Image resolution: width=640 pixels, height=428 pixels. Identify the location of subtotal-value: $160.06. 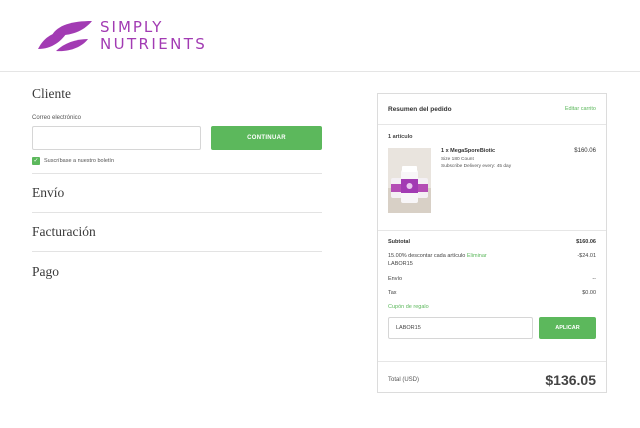
(586, 242).